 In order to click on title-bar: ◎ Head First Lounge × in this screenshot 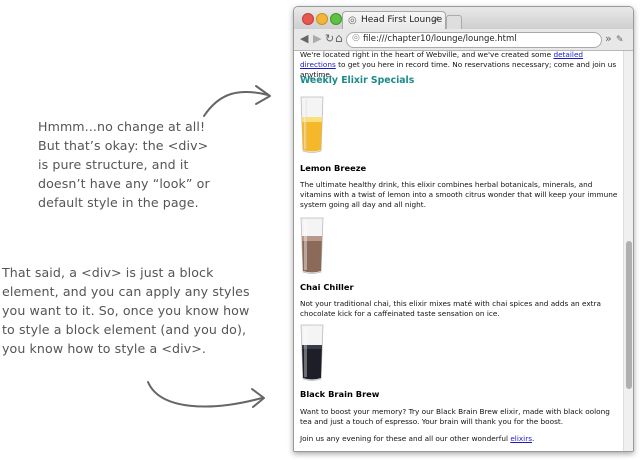, I will do `click(463, 18)`.